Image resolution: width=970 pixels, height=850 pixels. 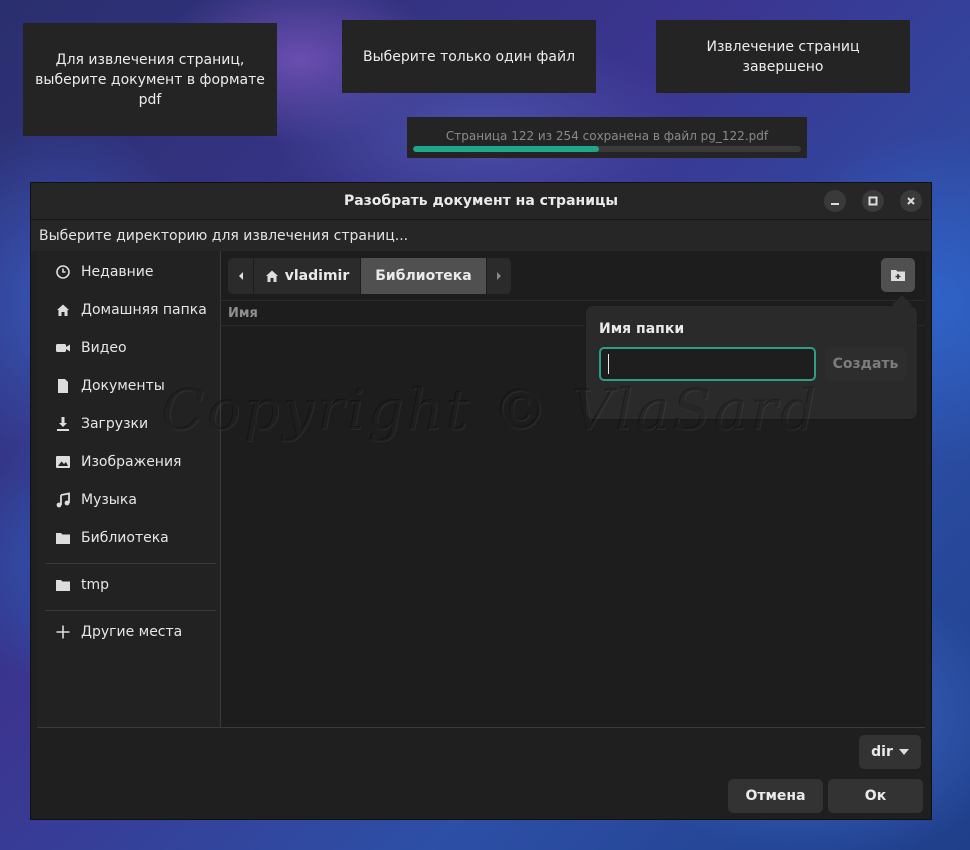 I want to click on sidebar-item-label: Документы, so click(x=123, y=386).